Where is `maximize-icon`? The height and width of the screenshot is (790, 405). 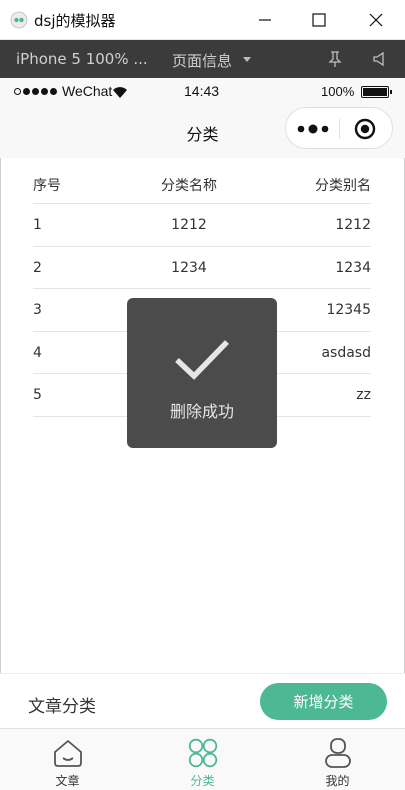 maximize-icon is located at coordinates (319, 20).